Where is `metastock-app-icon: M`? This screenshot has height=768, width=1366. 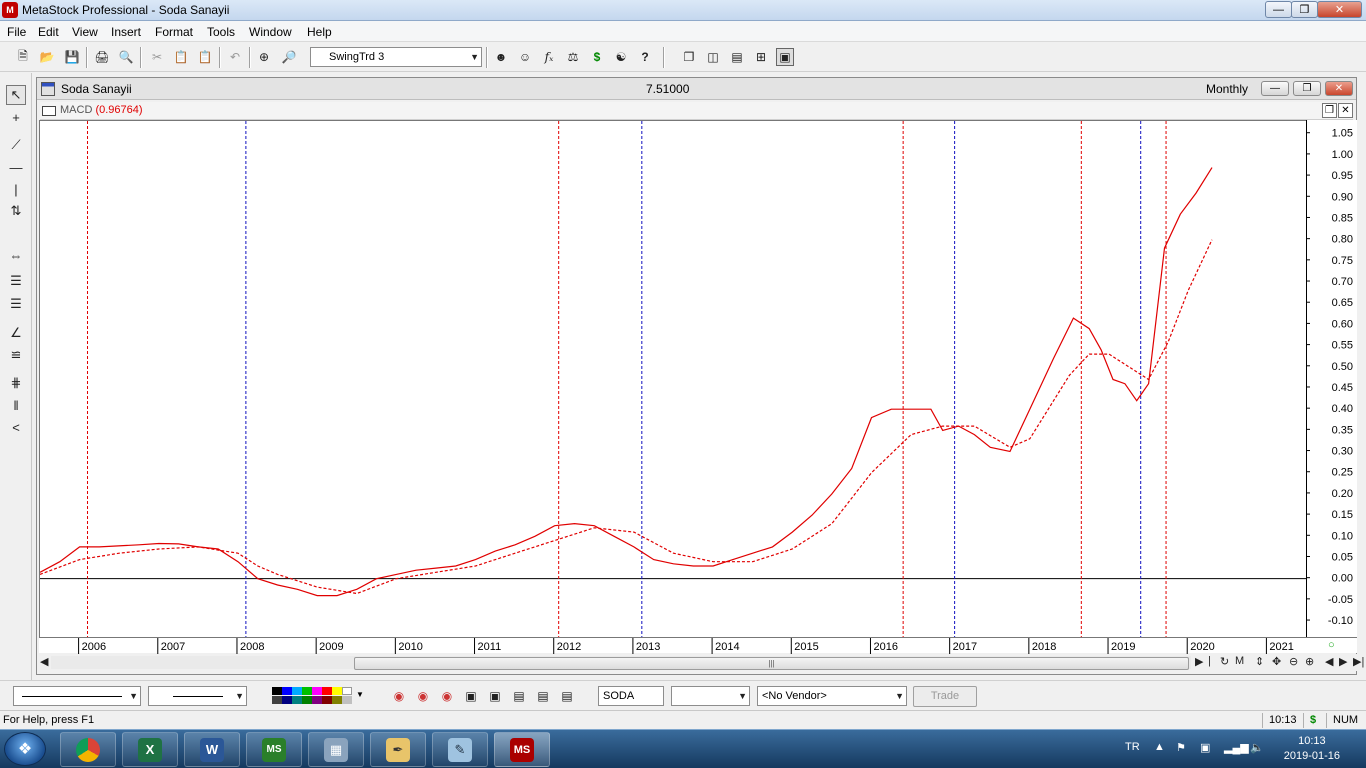 metastock-app-icon: M is located at coordinates (10, 10).